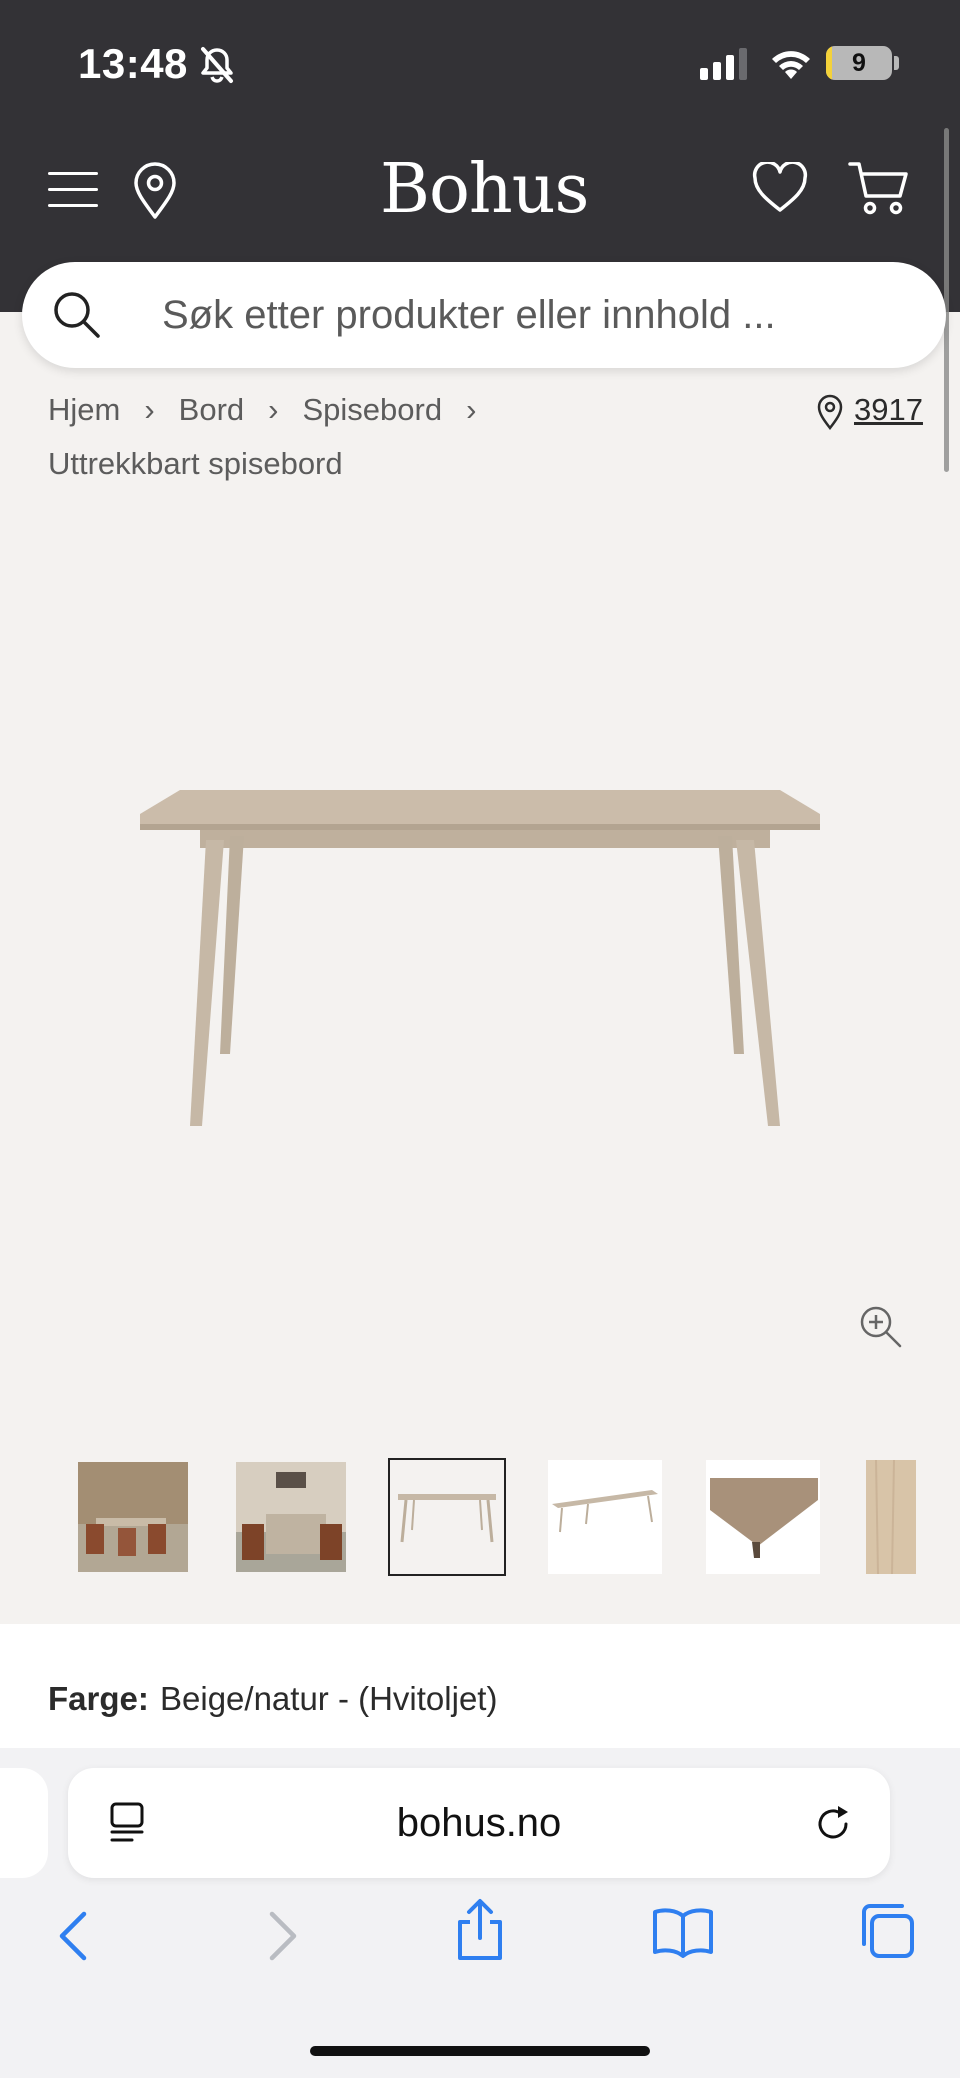 Image resolution: width=960 pixels, height=2078 pixels. What do you see at coordinates (480, 2051) in the screenshot?
I see `home-indicator` at bounding box center [480, 2051].